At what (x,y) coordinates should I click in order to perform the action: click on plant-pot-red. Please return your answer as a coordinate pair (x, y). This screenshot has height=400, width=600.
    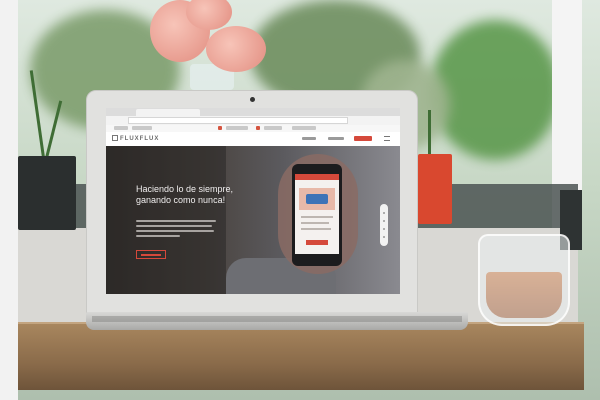
    Looking at the image, I should click on (435, 189).